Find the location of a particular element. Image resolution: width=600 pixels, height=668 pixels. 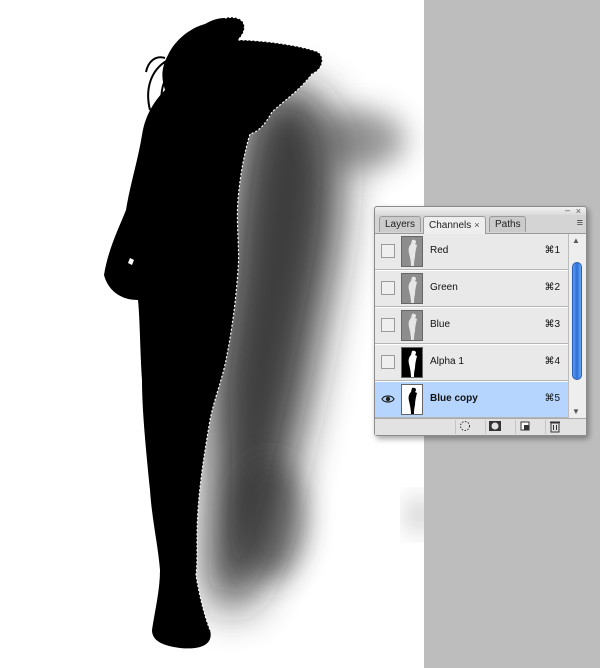

minimize-icon: – is located at coordinates (567, 210).